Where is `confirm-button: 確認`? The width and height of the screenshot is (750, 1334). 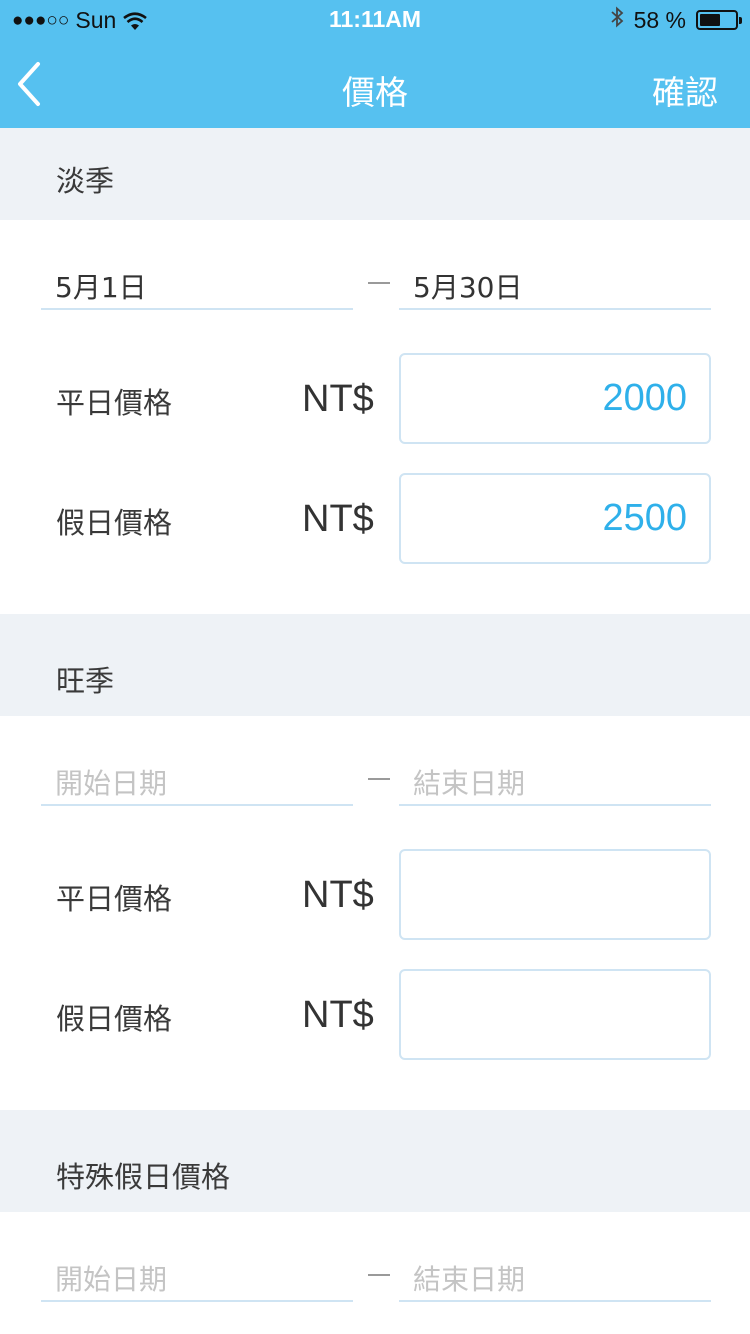 confirm-button: 確認 is located at coordinates (685, 90).